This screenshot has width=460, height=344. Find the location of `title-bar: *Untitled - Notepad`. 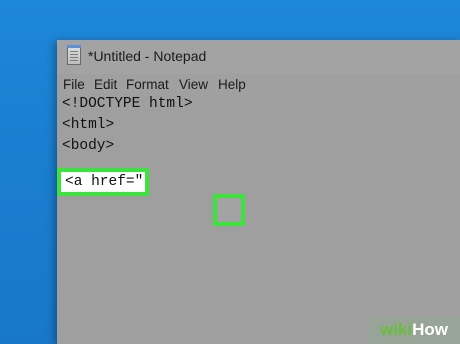

title-bar: *Untitled - Notepad is located at coordinates (258, 57).